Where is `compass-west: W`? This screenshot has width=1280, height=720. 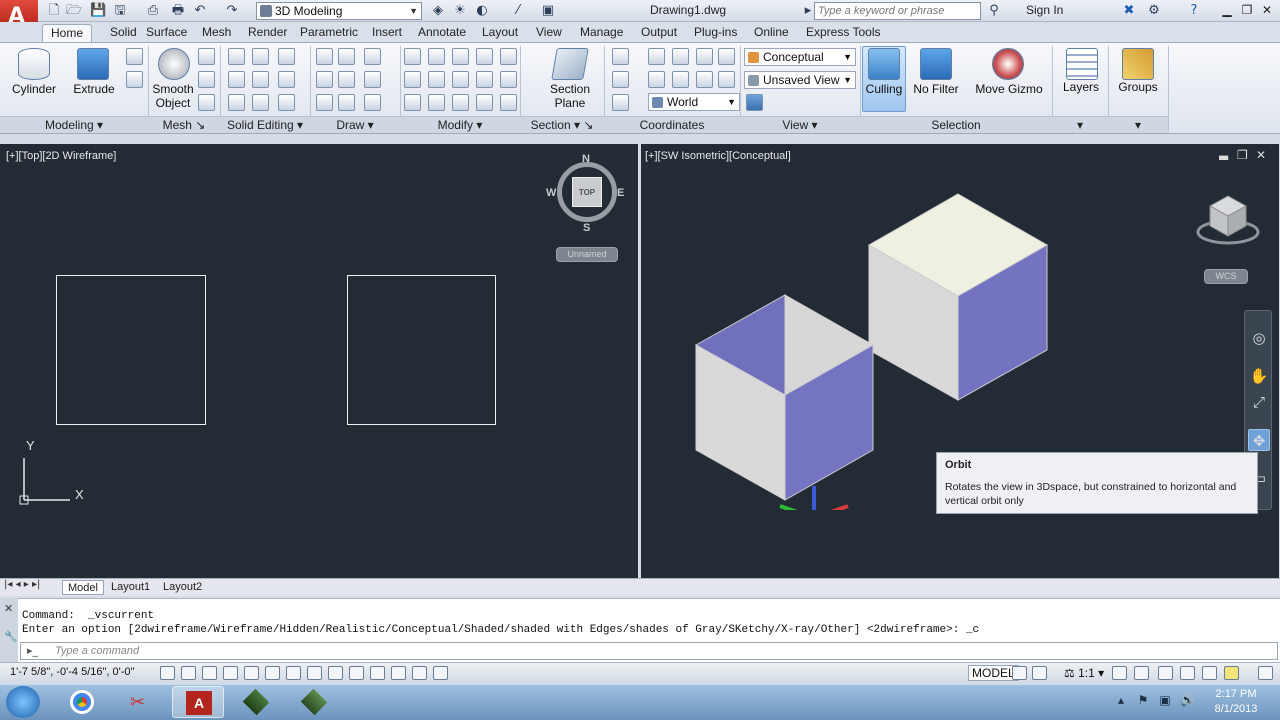
compass-west: W is located at coordinates (551, 193).